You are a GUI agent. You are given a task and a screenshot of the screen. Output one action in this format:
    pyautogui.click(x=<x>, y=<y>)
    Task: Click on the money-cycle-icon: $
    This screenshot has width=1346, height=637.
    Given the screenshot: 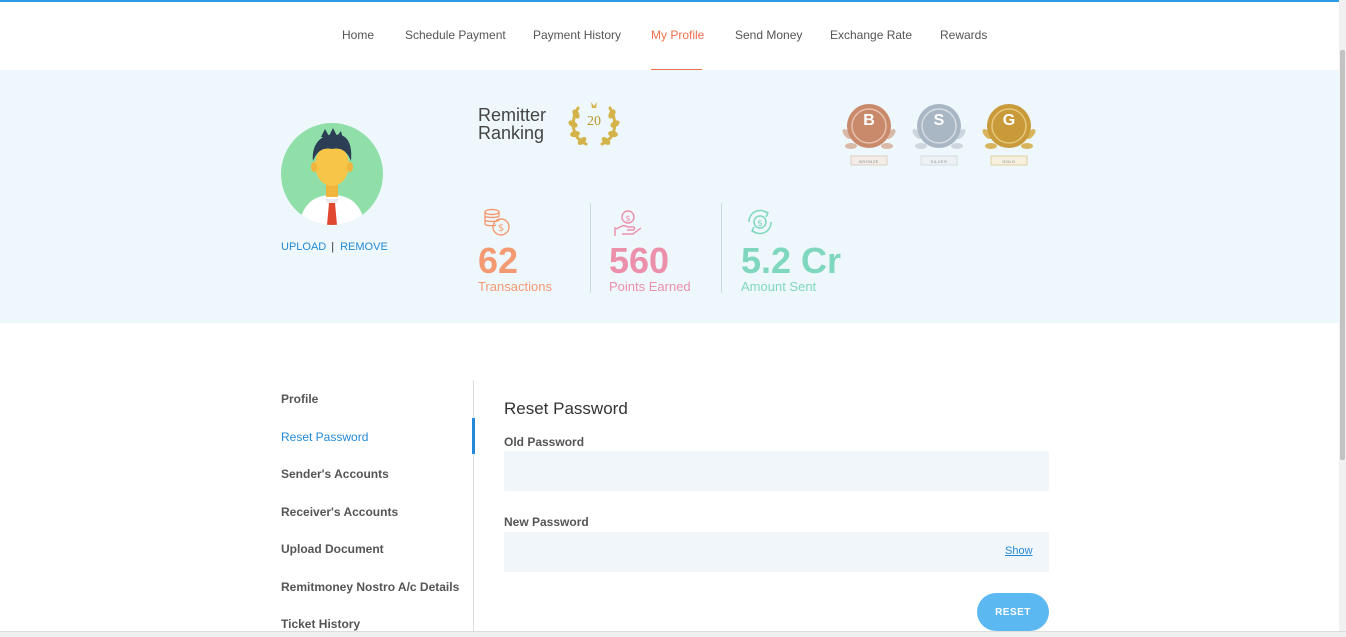 What is the action you would take?
    pyautogui.click(x=760, y=222)
    